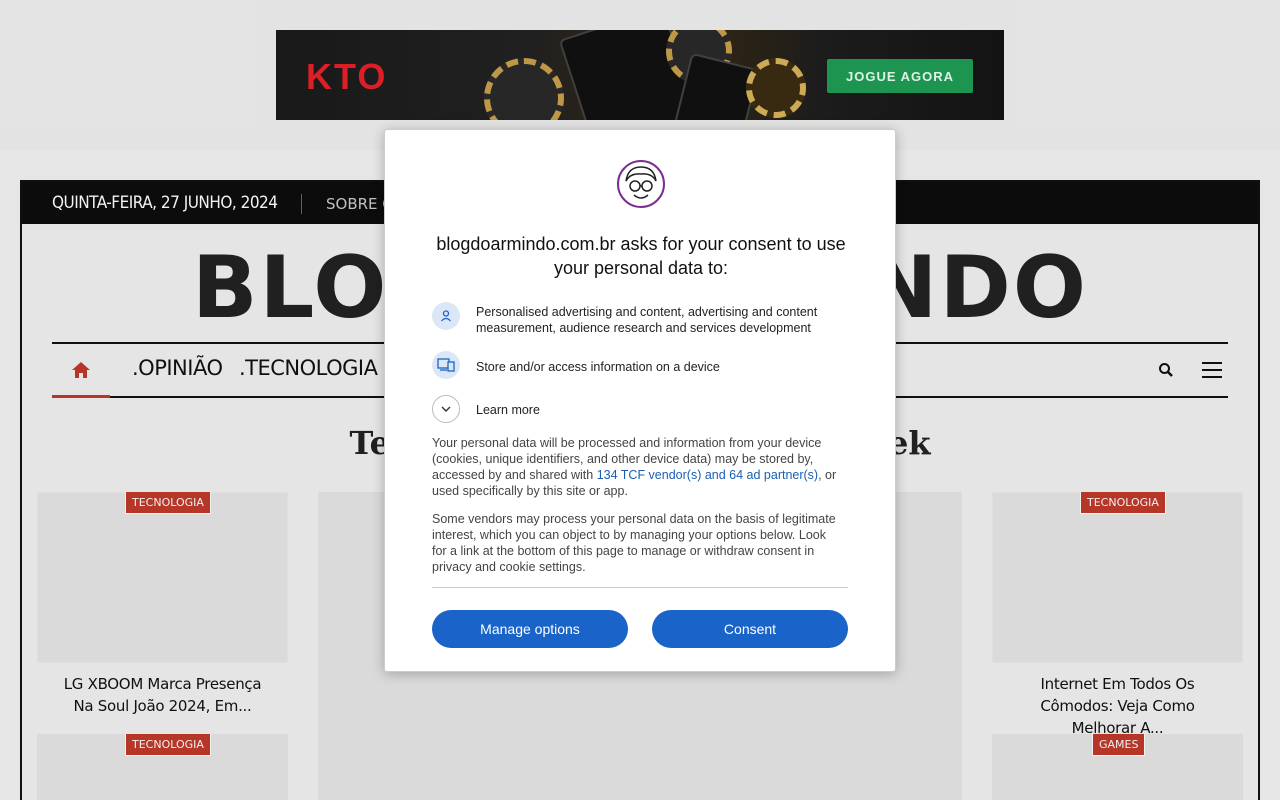 This screenshot has height=800, width=1280. Describe the element at coordinates (446, 316) in the screenshot. I see `person-icon` at that location.